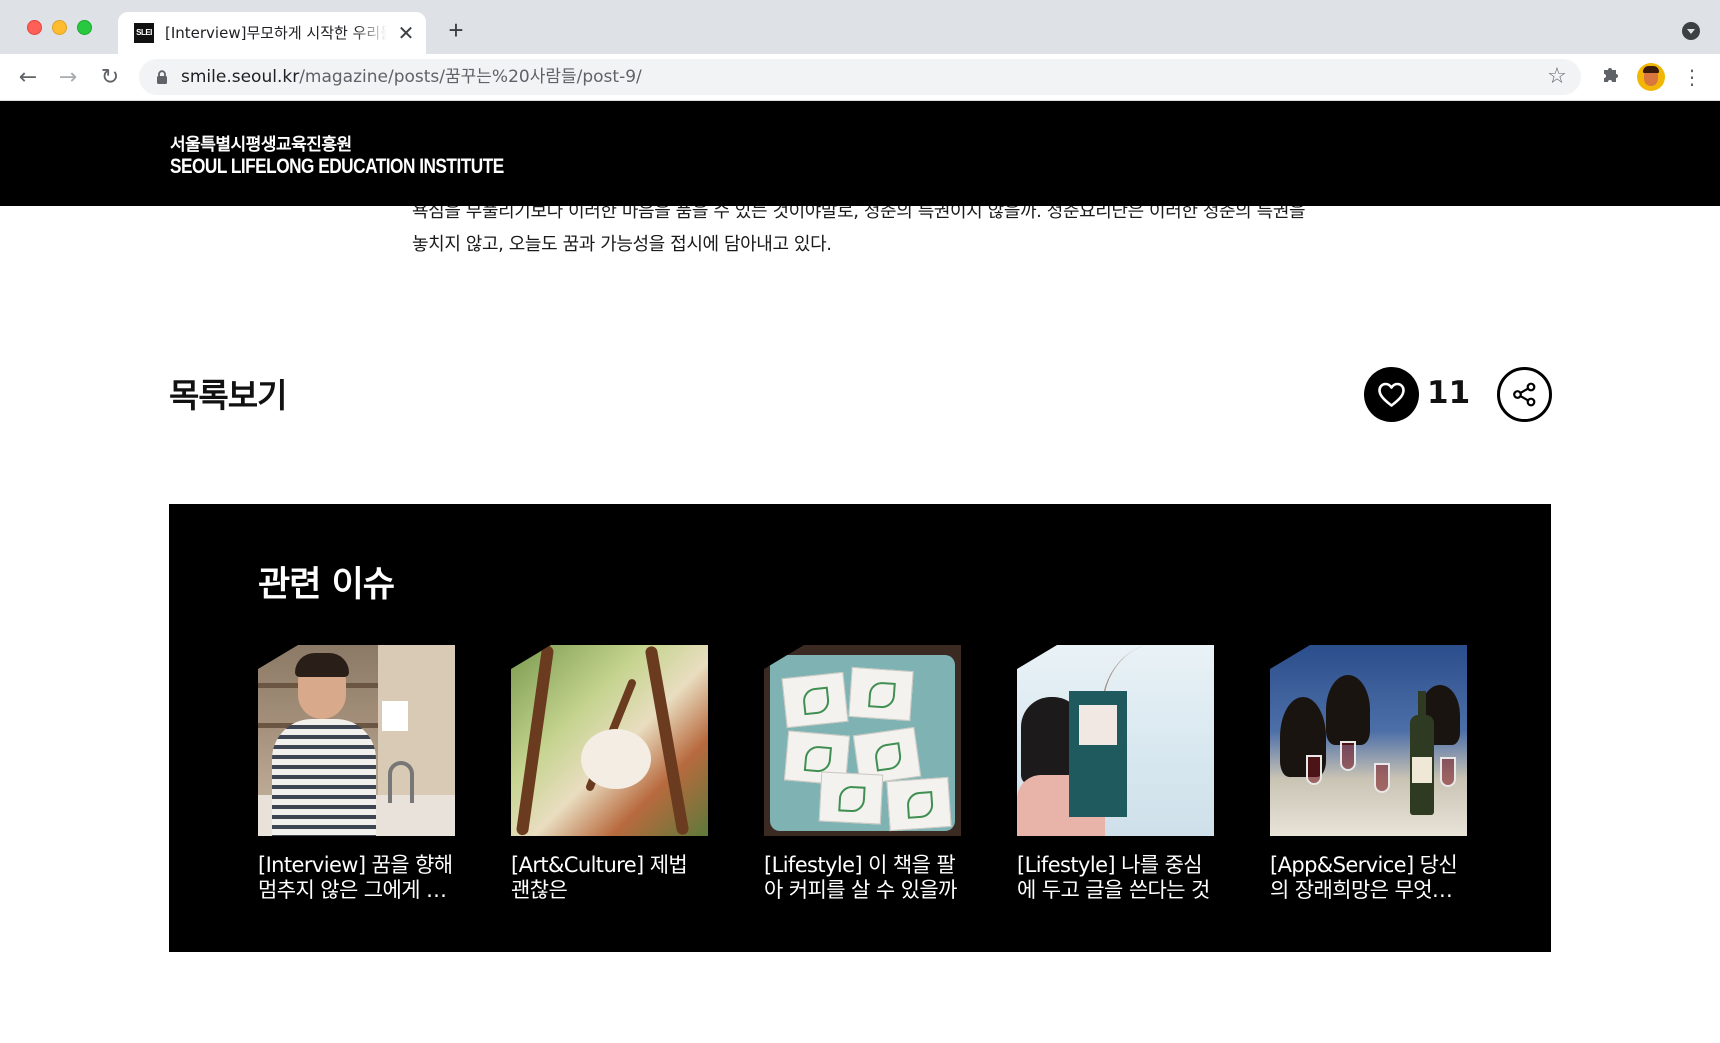 Image resolution: width=1720 pixels, height=1043 pixels. Describe the element at coordinates (110, 78) in the screenshot. I see `reload-icon: ↻` at that location.